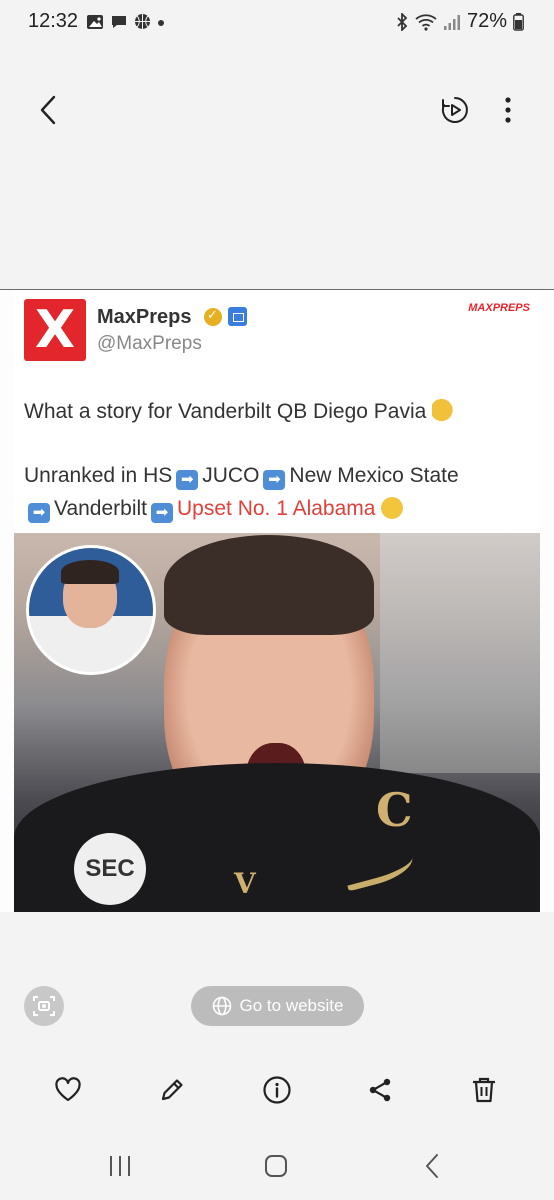 This screenshot has height=1200, width=554. Describe the element at coordinates (460, 653) in the screenshot. I see `stadium-background` at that location.